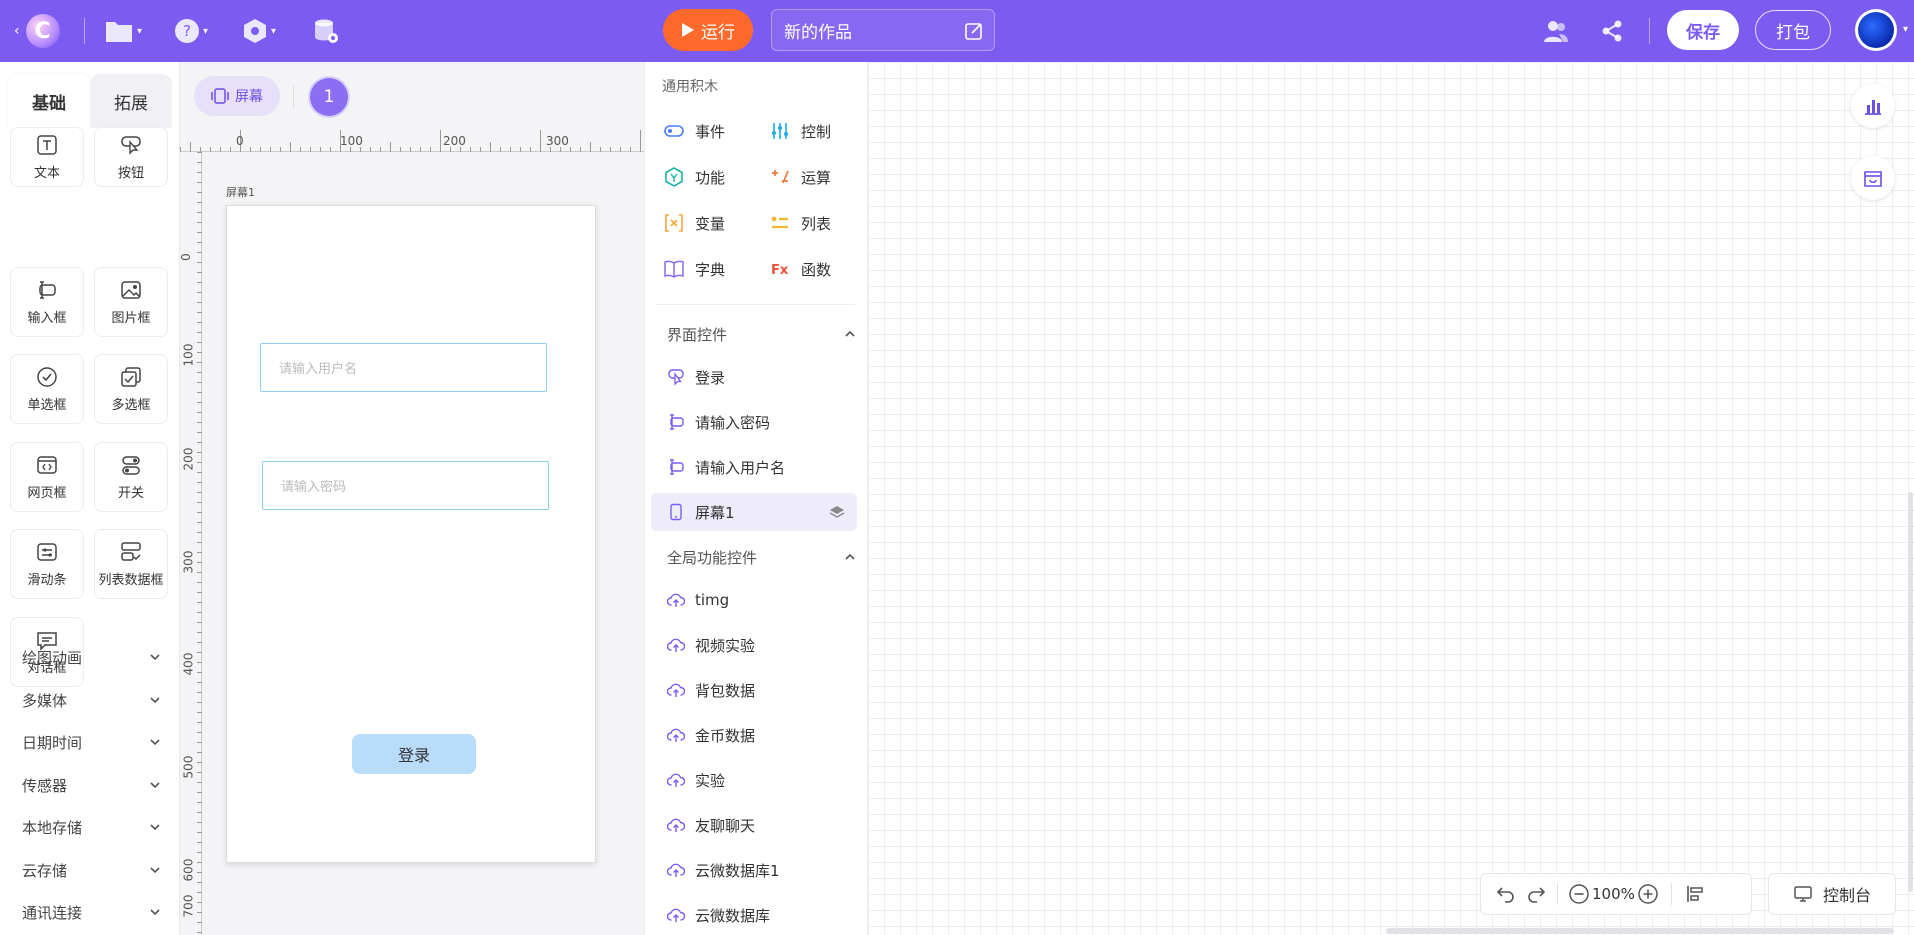  What do you see at coordinates (403, 367) in the screenshot?
I see `username-input-preview: 请输入用户名` at bounding box center [403, 367].